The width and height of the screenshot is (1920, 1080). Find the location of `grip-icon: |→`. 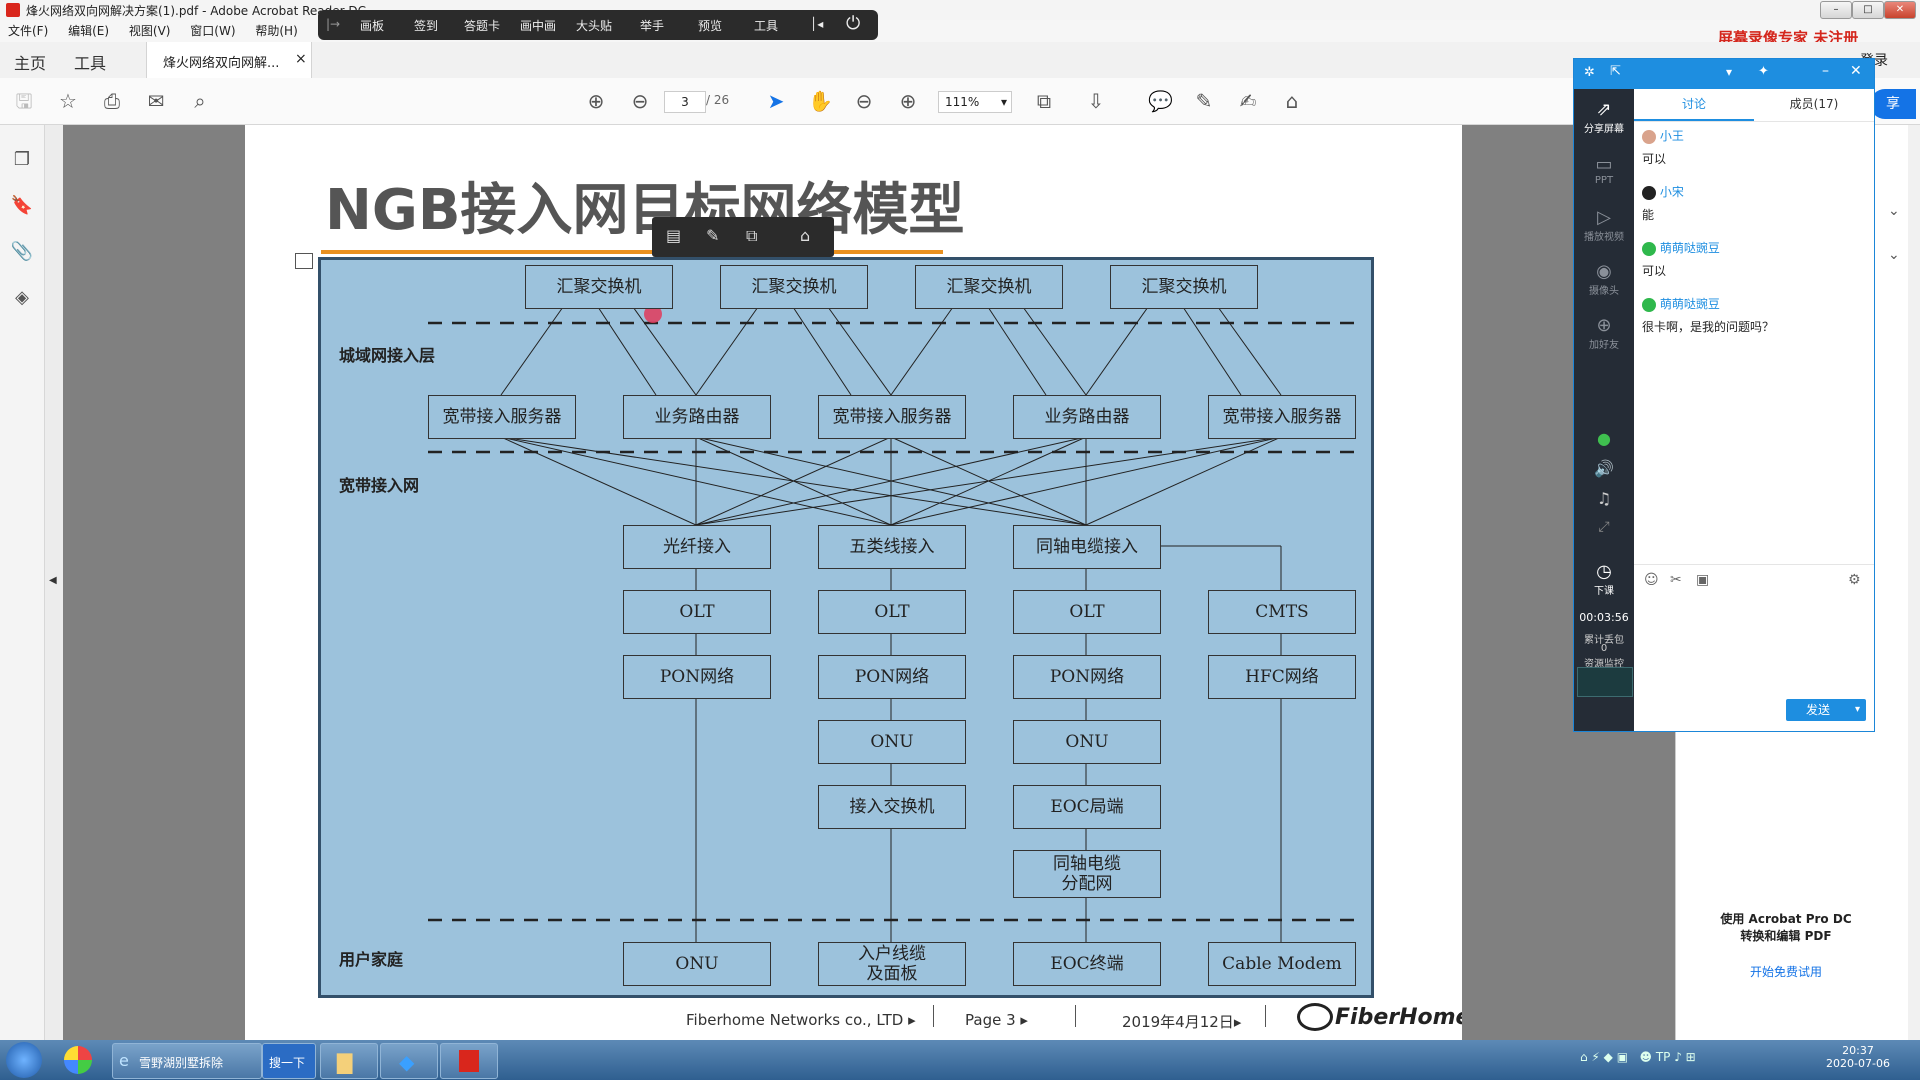

grip-icon: |→ is located at coordinates (333, 24).